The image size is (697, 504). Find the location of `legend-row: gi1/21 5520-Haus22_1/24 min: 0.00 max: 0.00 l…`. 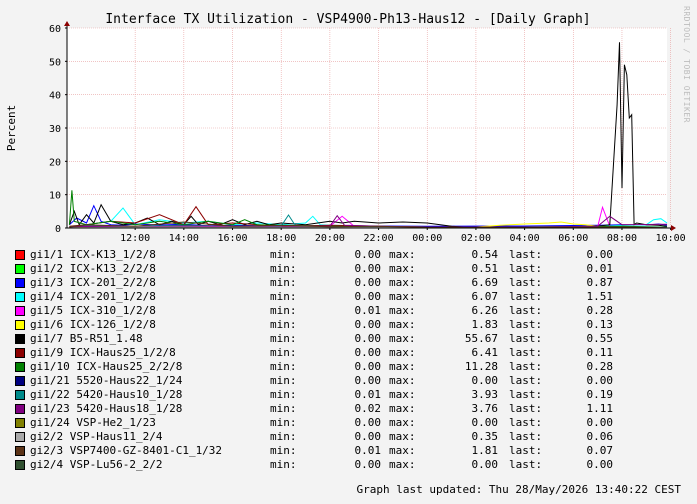

legend-row: gi1/21 5520-Haus22_1/24 min: 0.00 max: 0.00 l… is located at coordinates (350, 381).